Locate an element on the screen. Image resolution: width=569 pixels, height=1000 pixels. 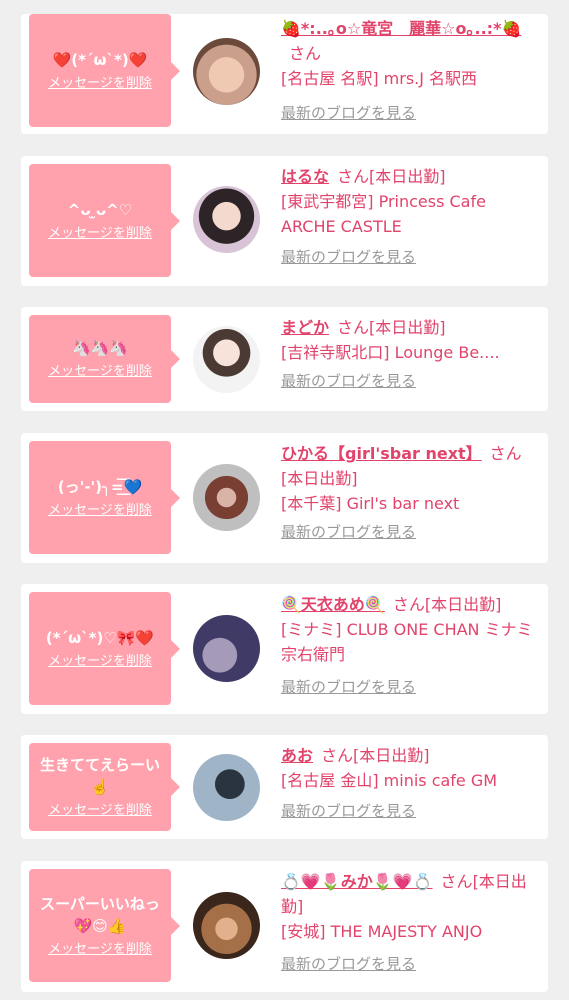
message-text: ^ᴗ ̫ᴗ^♡ is located at coordinates (100, 209).